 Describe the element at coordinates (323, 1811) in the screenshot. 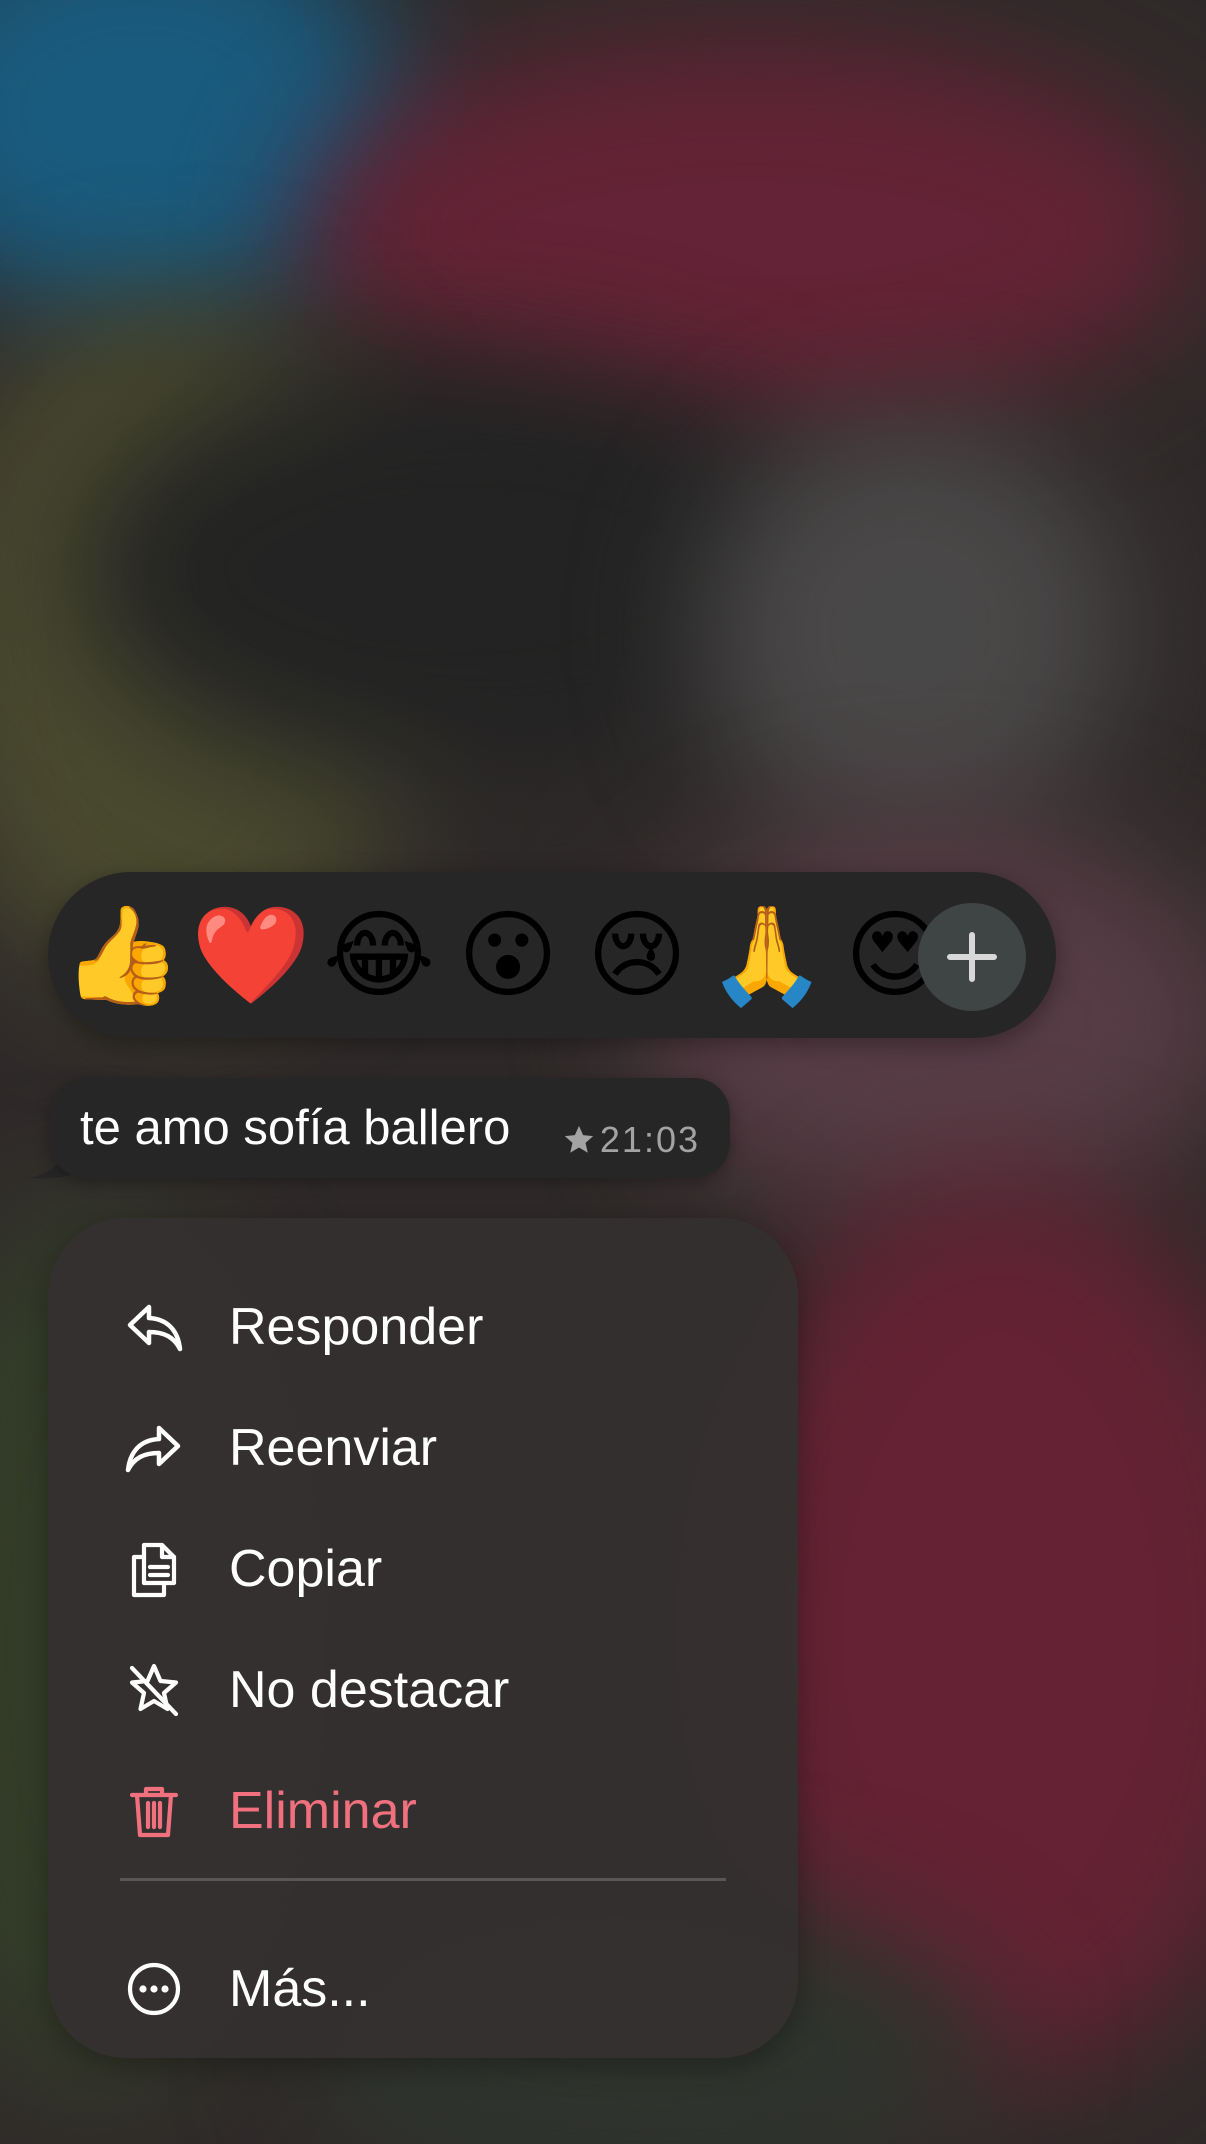

I see `menu-label-delete: Eliminar` at that location.